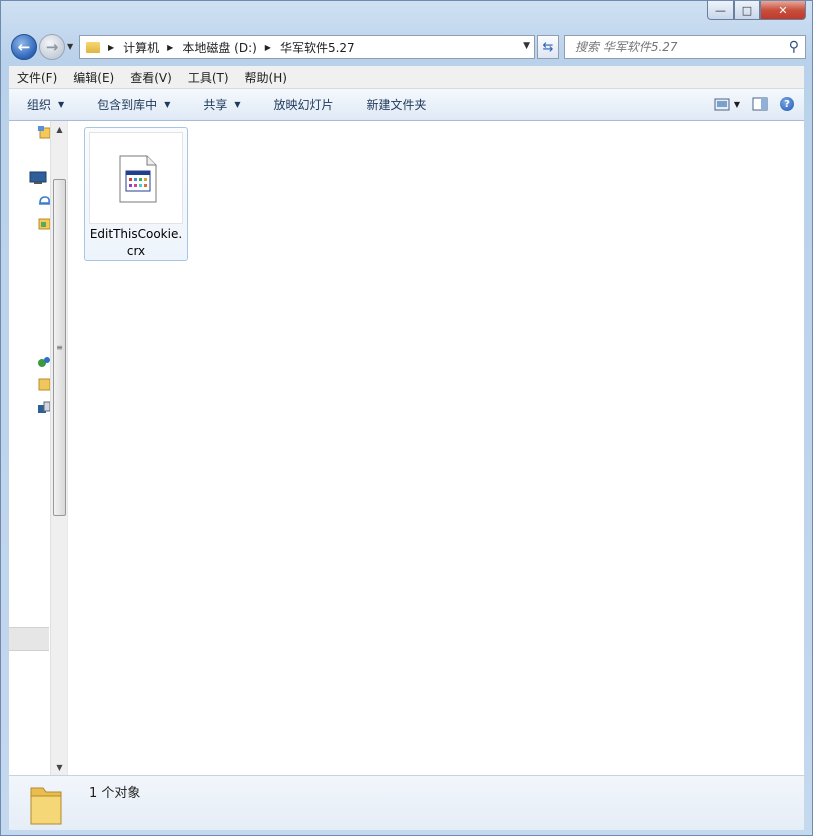 This screenshot has height=836, width=813. Describe the element at coordinates (93, 77) in the screenshot. I see `menu-edit: 编辑(E)` at that location.